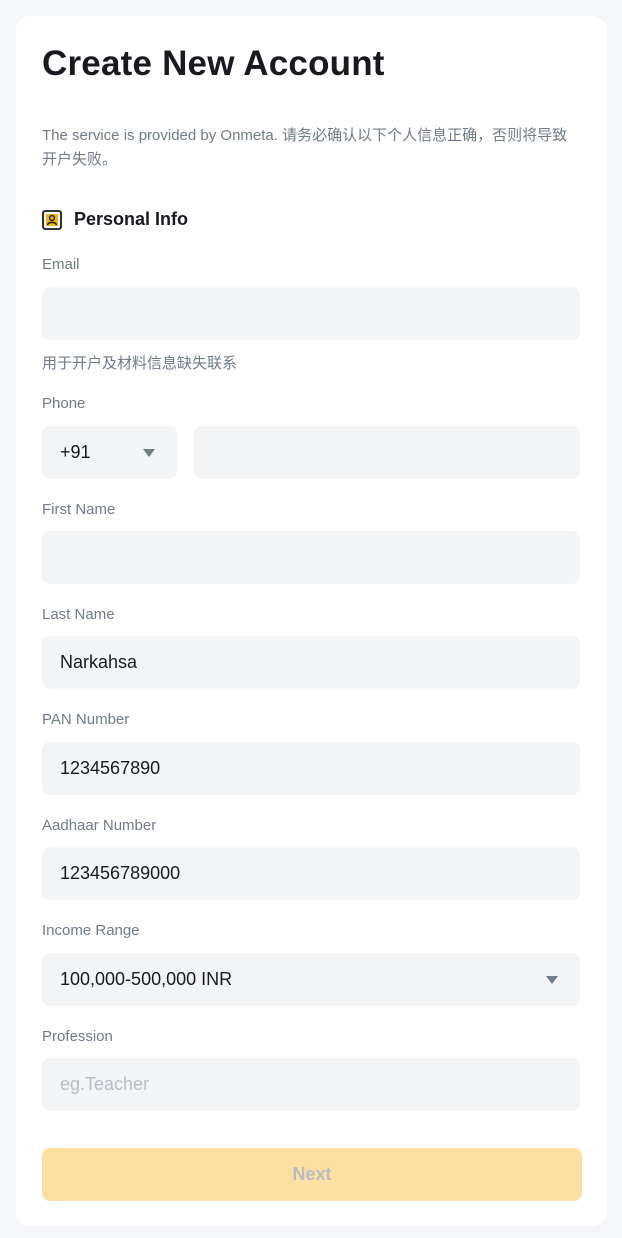  I want to click on pan-value: 1234567890, so click(110, 768).